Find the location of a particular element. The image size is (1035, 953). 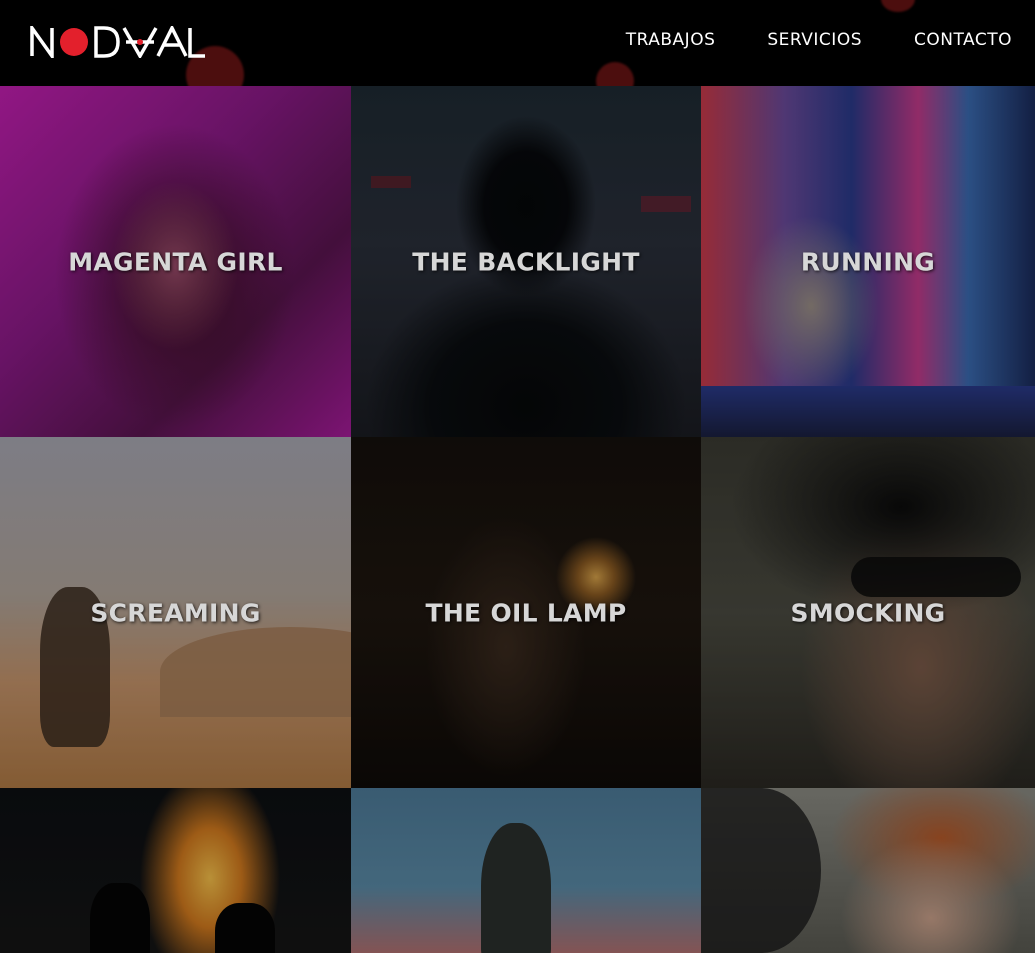

tile-title: RUNNING is located at coordinates (868, 261).